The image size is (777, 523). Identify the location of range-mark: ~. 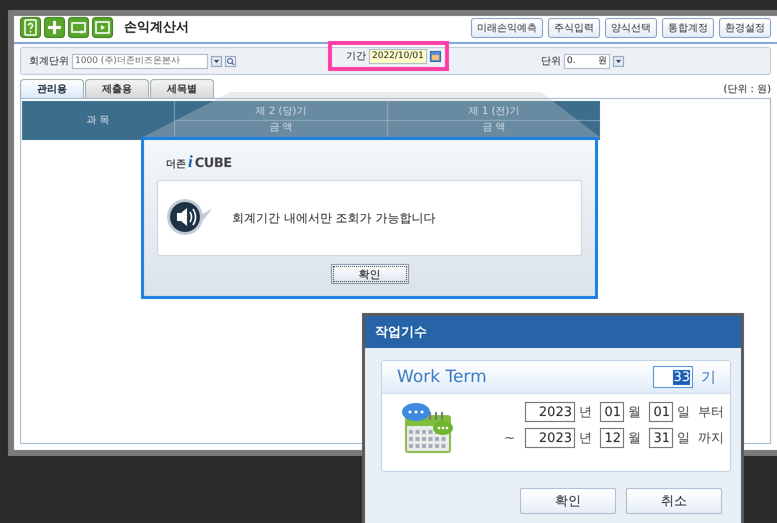
(509, 438).